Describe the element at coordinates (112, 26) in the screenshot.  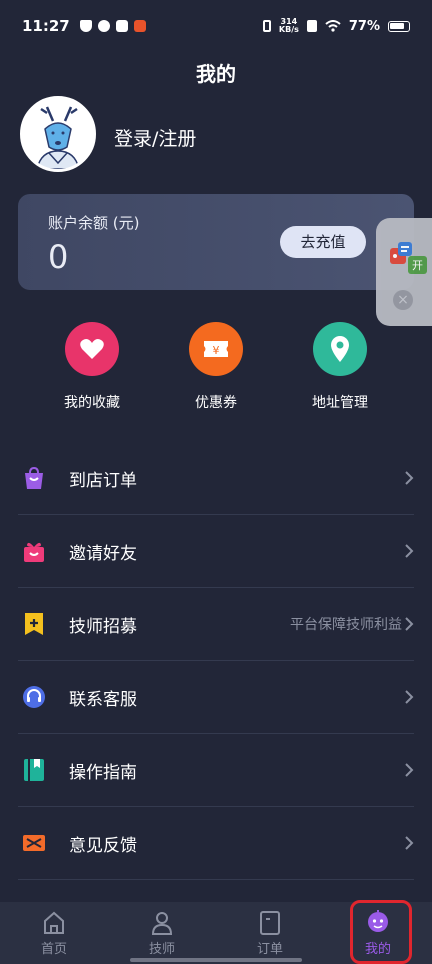
I see `notification-icons` at that location.